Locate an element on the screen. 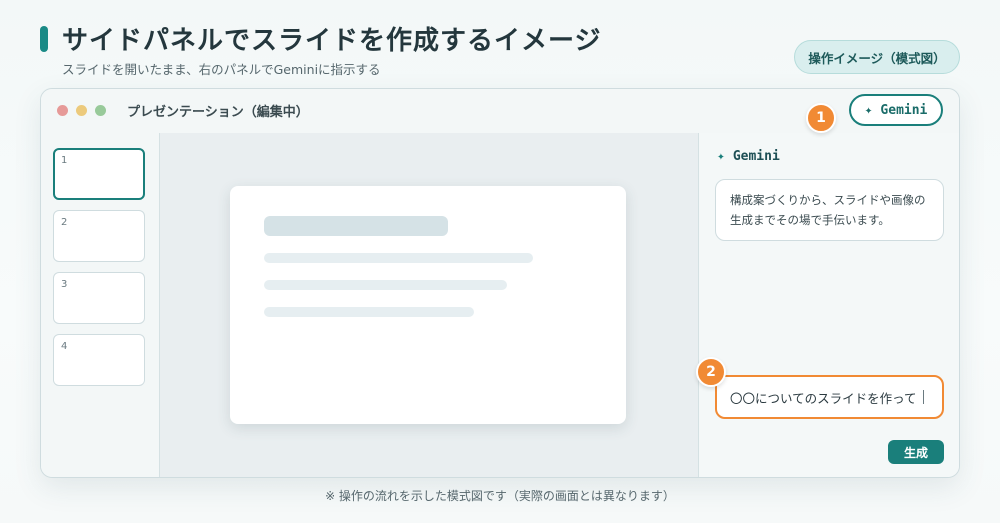  slide-thumbnail-list: 1 2 3 4 is located at coordinates (100, 305).